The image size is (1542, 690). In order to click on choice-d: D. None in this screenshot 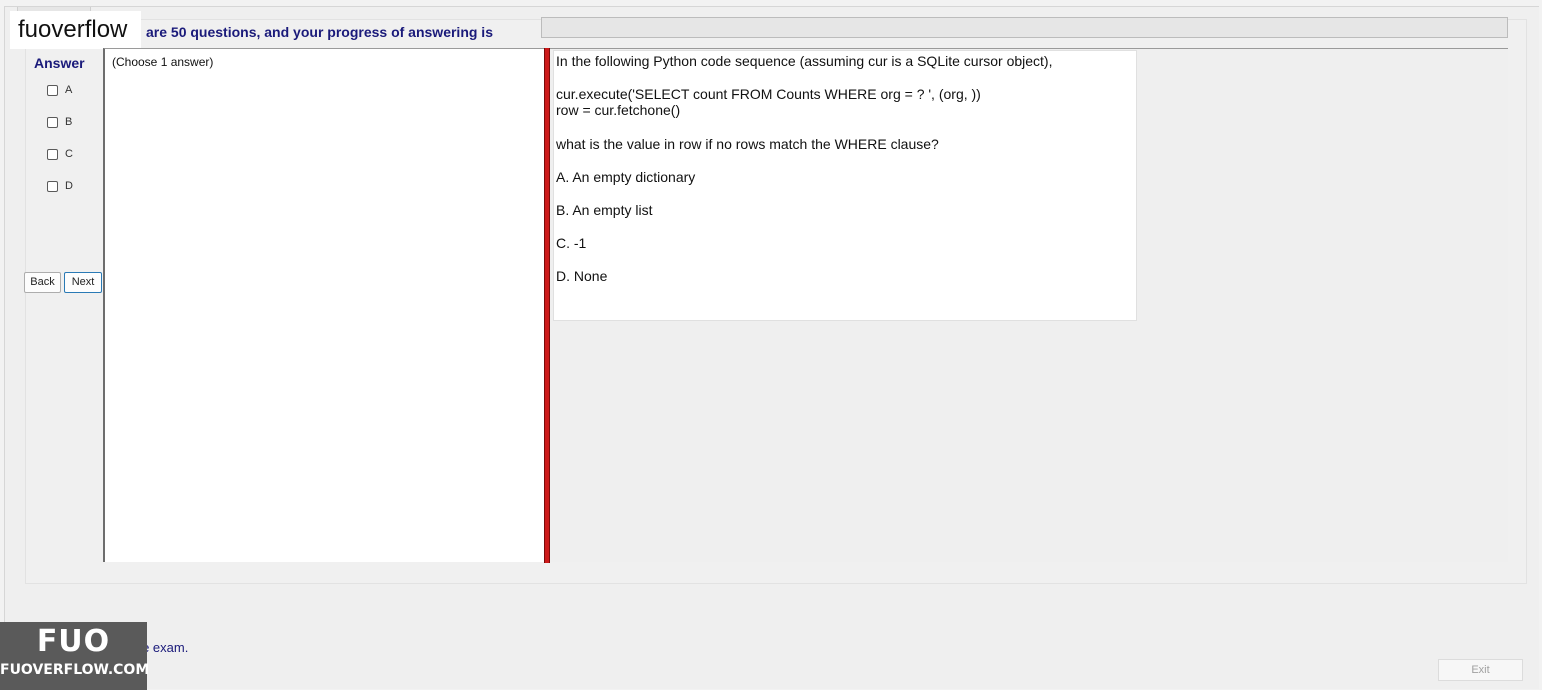, I will do `click(582, 276)`.